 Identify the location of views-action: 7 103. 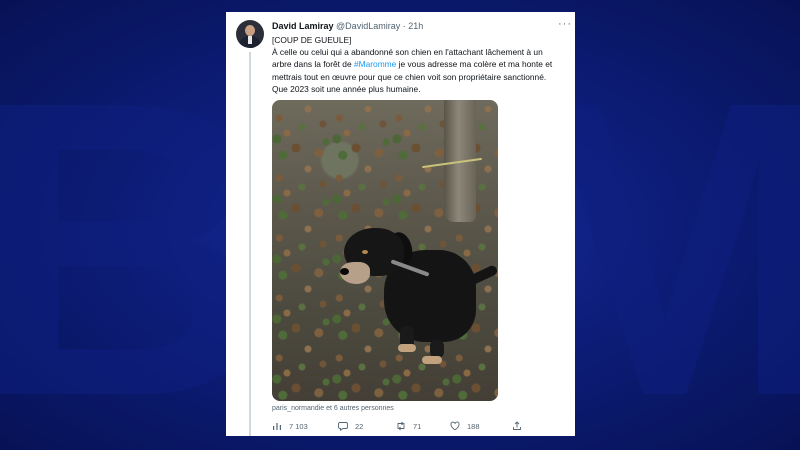
(290, 426).